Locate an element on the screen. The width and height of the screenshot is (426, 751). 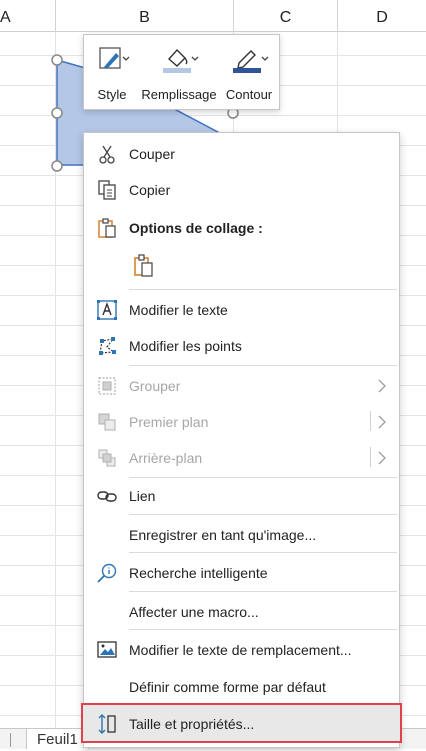
menu-item-send-backward: Arrière-plan is located at coordinates (241, 457).